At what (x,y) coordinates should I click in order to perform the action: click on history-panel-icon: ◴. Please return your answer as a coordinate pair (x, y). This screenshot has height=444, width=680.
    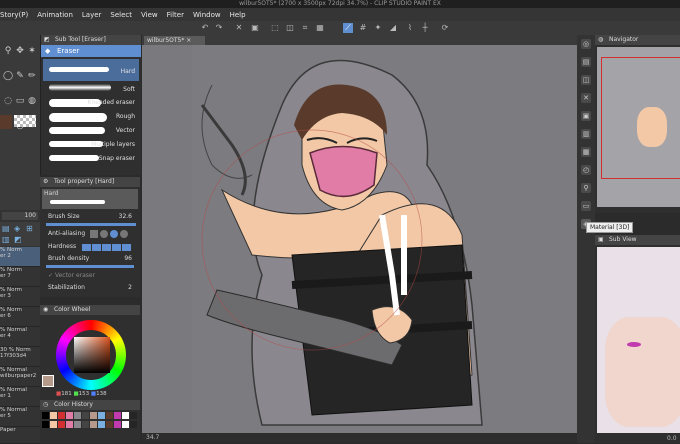
    Looking at the image, I should click on (586, 170).